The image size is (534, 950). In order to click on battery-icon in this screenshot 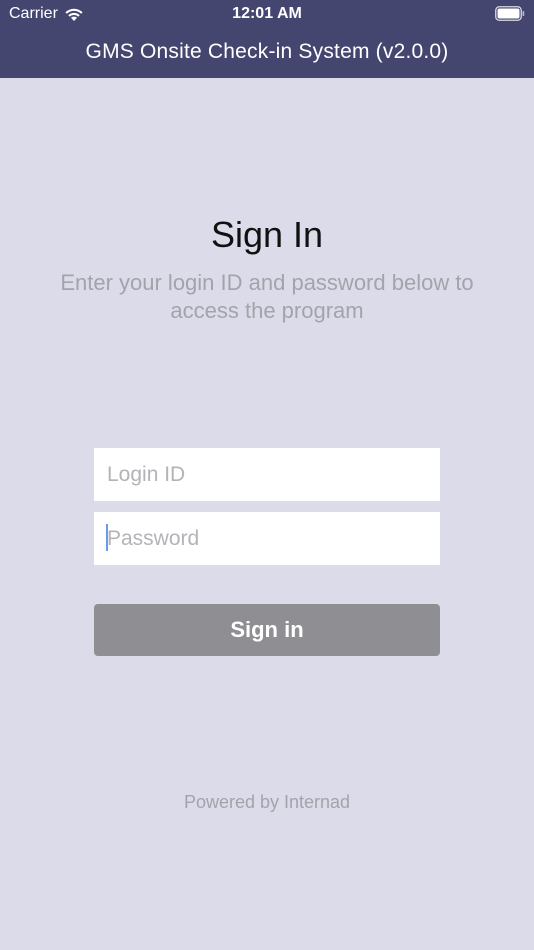, I will do `click(510, 13)`.